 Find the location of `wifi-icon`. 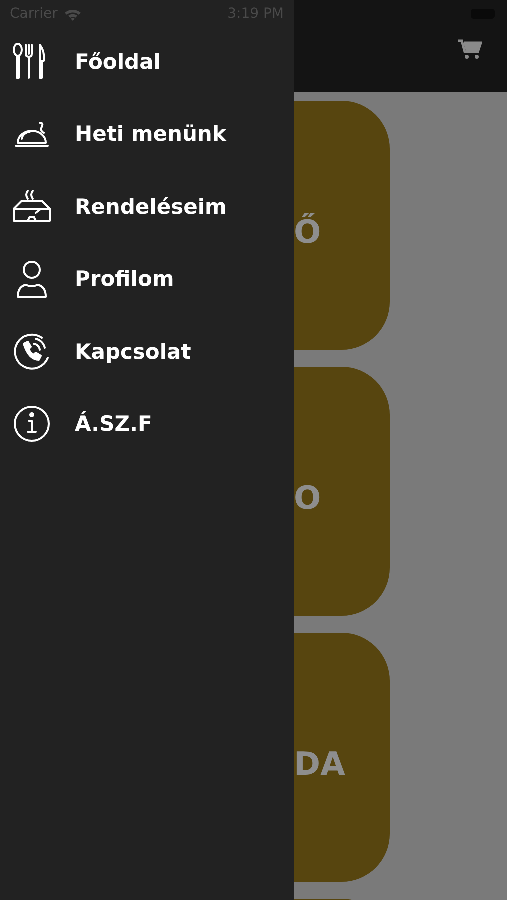

wifi-icon is located at coordinates (73, 14).